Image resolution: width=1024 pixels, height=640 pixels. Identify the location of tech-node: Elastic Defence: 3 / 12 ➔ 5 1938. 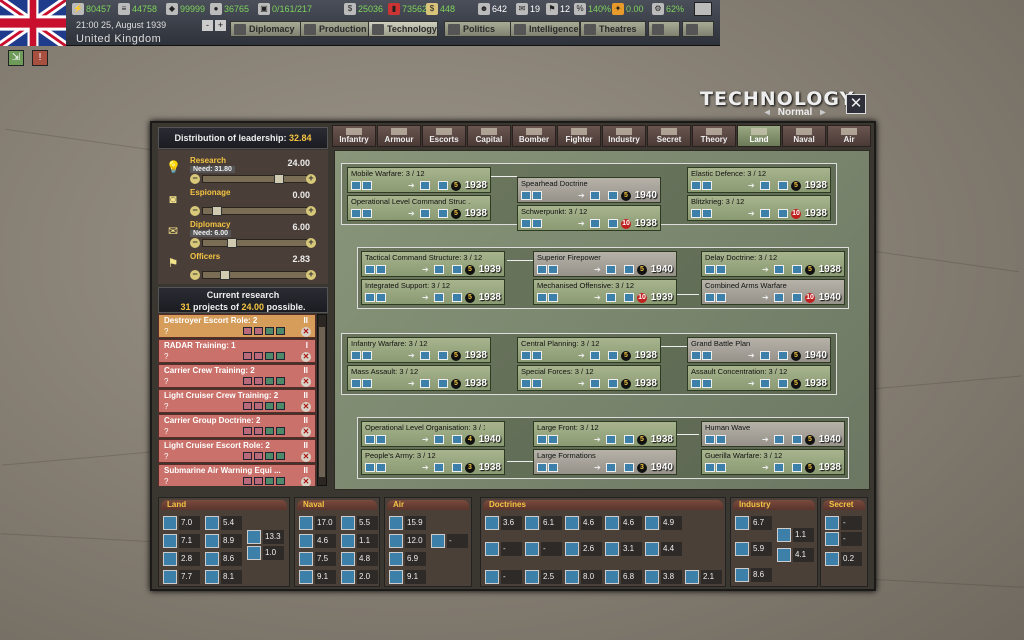
(759, 180).